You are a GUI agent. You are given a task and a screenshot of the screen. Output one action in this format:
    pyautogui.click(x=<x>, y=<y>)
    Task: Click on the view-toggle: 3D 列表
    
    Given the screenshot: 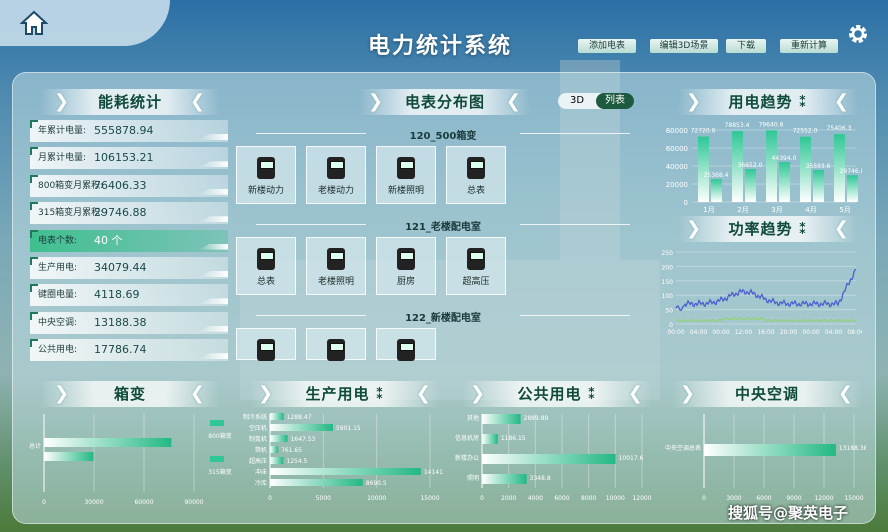 What is the action you would take?
    pyautogui.click(x=596, y=101)
    